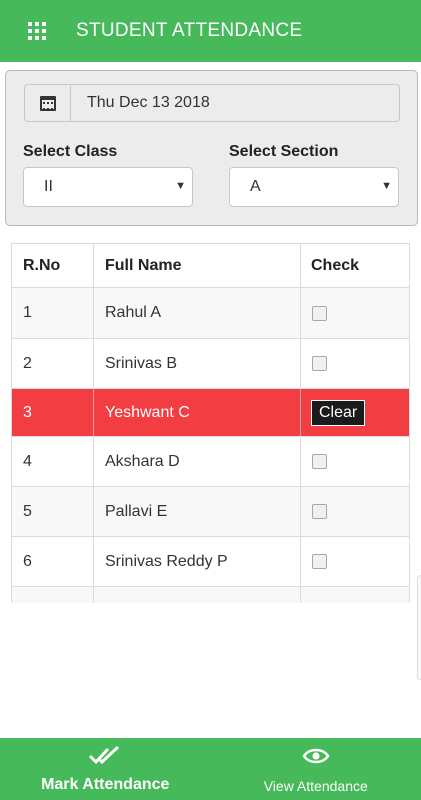 The height and width of the screenshot is (800, 421). I want to click on app-bar: STUDENT ATTENDANCE, so click(210, 31).